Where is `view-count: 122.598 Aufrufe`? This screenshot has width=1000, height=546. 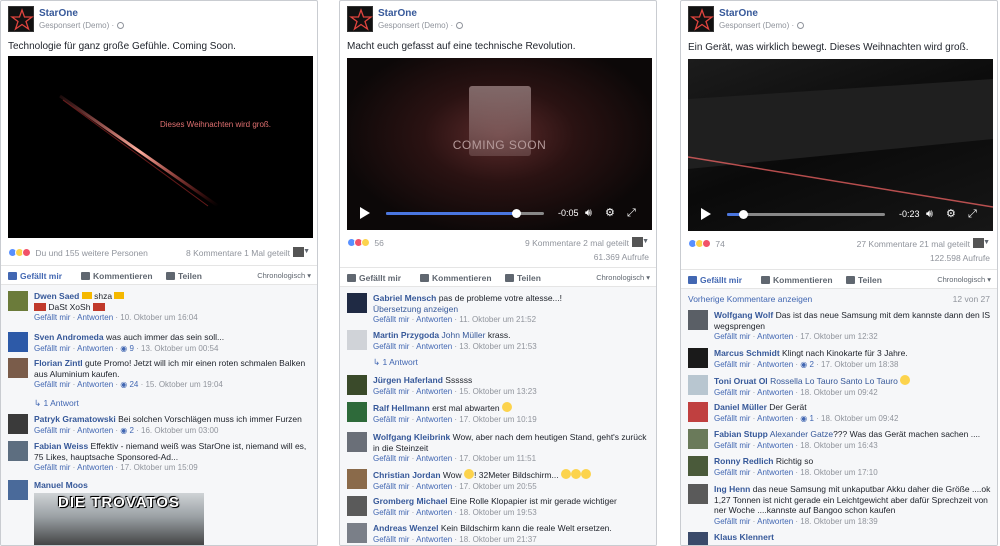 view-count: 122.598 Aufrufe is located at coordinates (959, 258).